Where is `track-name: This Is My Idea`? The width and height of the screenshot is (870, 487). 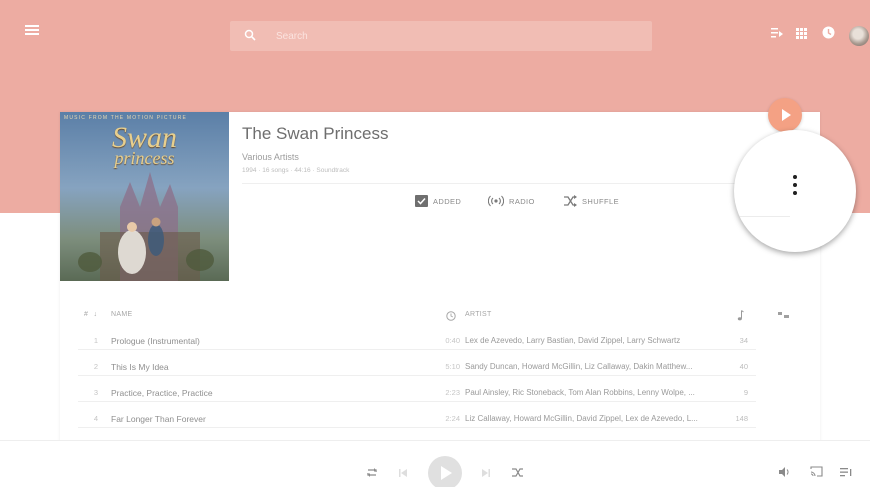
track-name: This Is My Idea is located at coordinates (140, 367).